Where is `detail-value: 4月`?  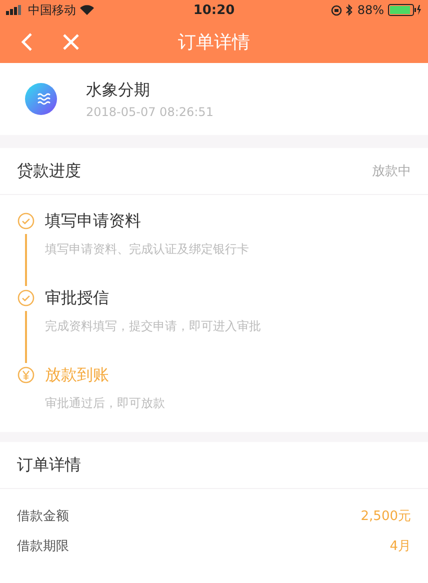
detail-value: 4月 is located at coordinates (400, 546).